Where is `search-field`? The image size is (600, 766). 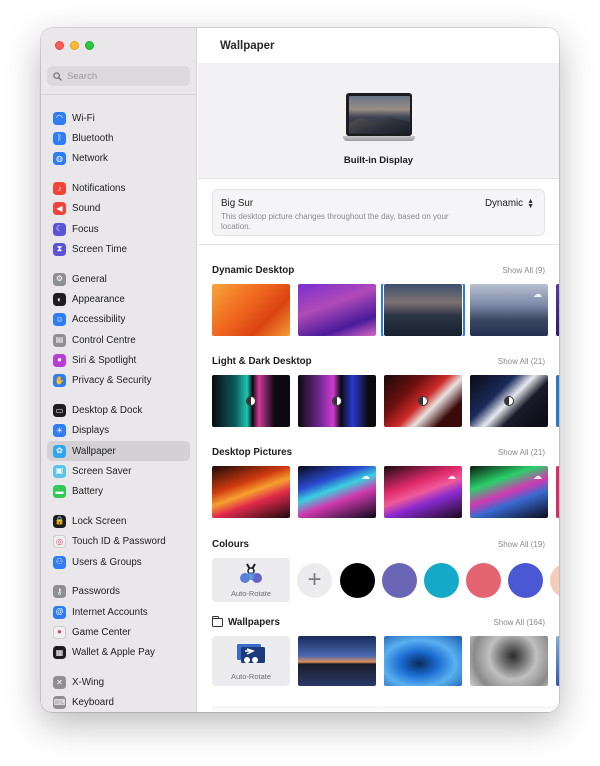 search-field is located at coordinates (118, 76).